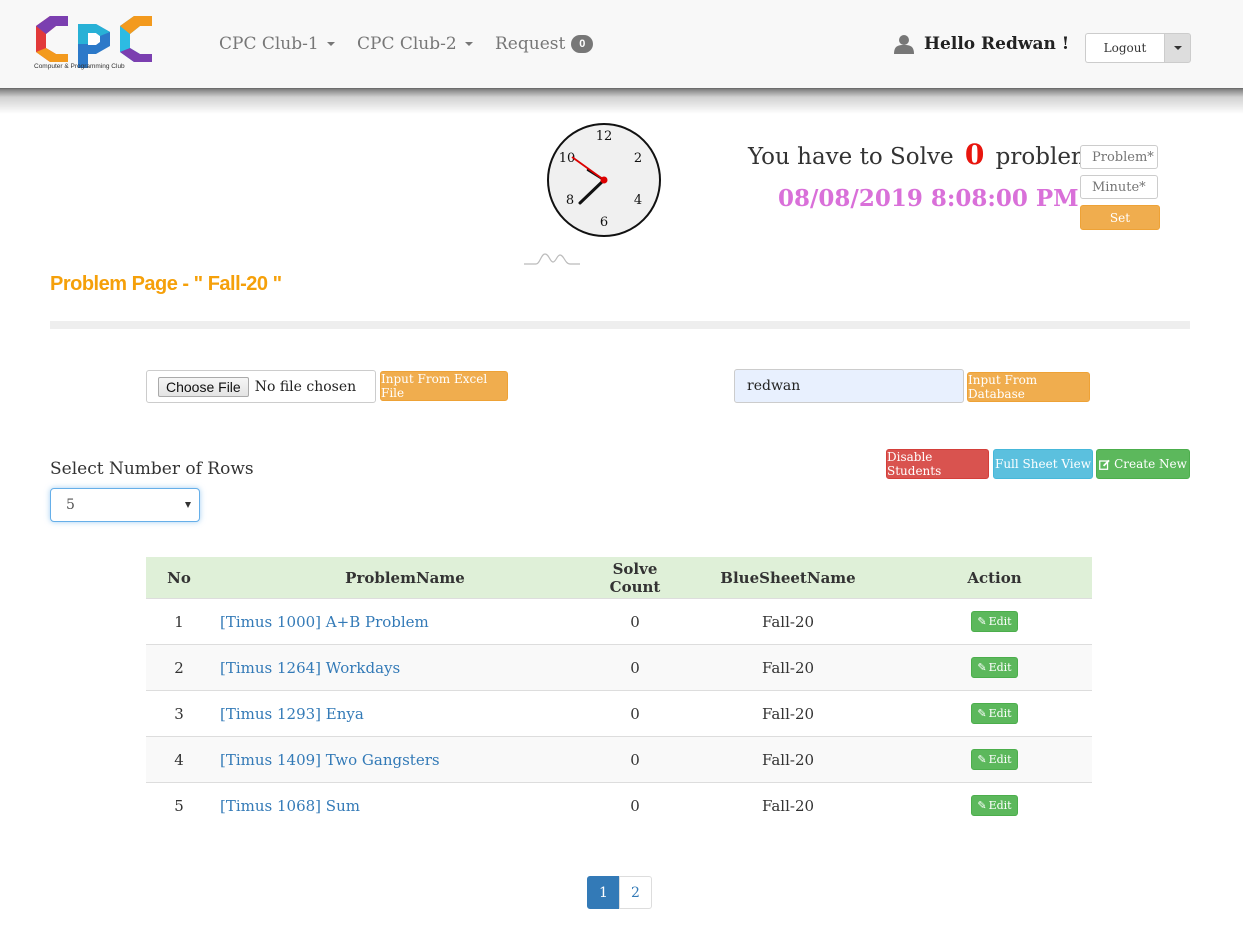 This screenshot has height=935, width=1243. I want to click on solve-prefix: You have to Solve, so click(851, 157).